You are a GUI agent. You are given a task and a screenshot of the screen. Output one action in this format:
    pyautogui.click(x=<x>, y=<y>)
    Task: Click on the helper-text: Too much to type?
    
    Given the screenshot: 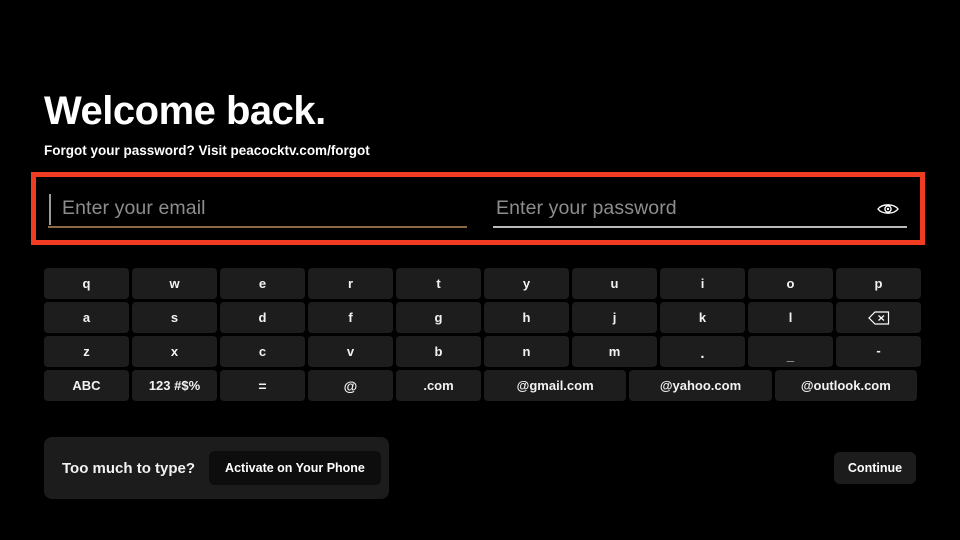 What is the action you would take?
    pyautogui.click(x=129, y=468)
    